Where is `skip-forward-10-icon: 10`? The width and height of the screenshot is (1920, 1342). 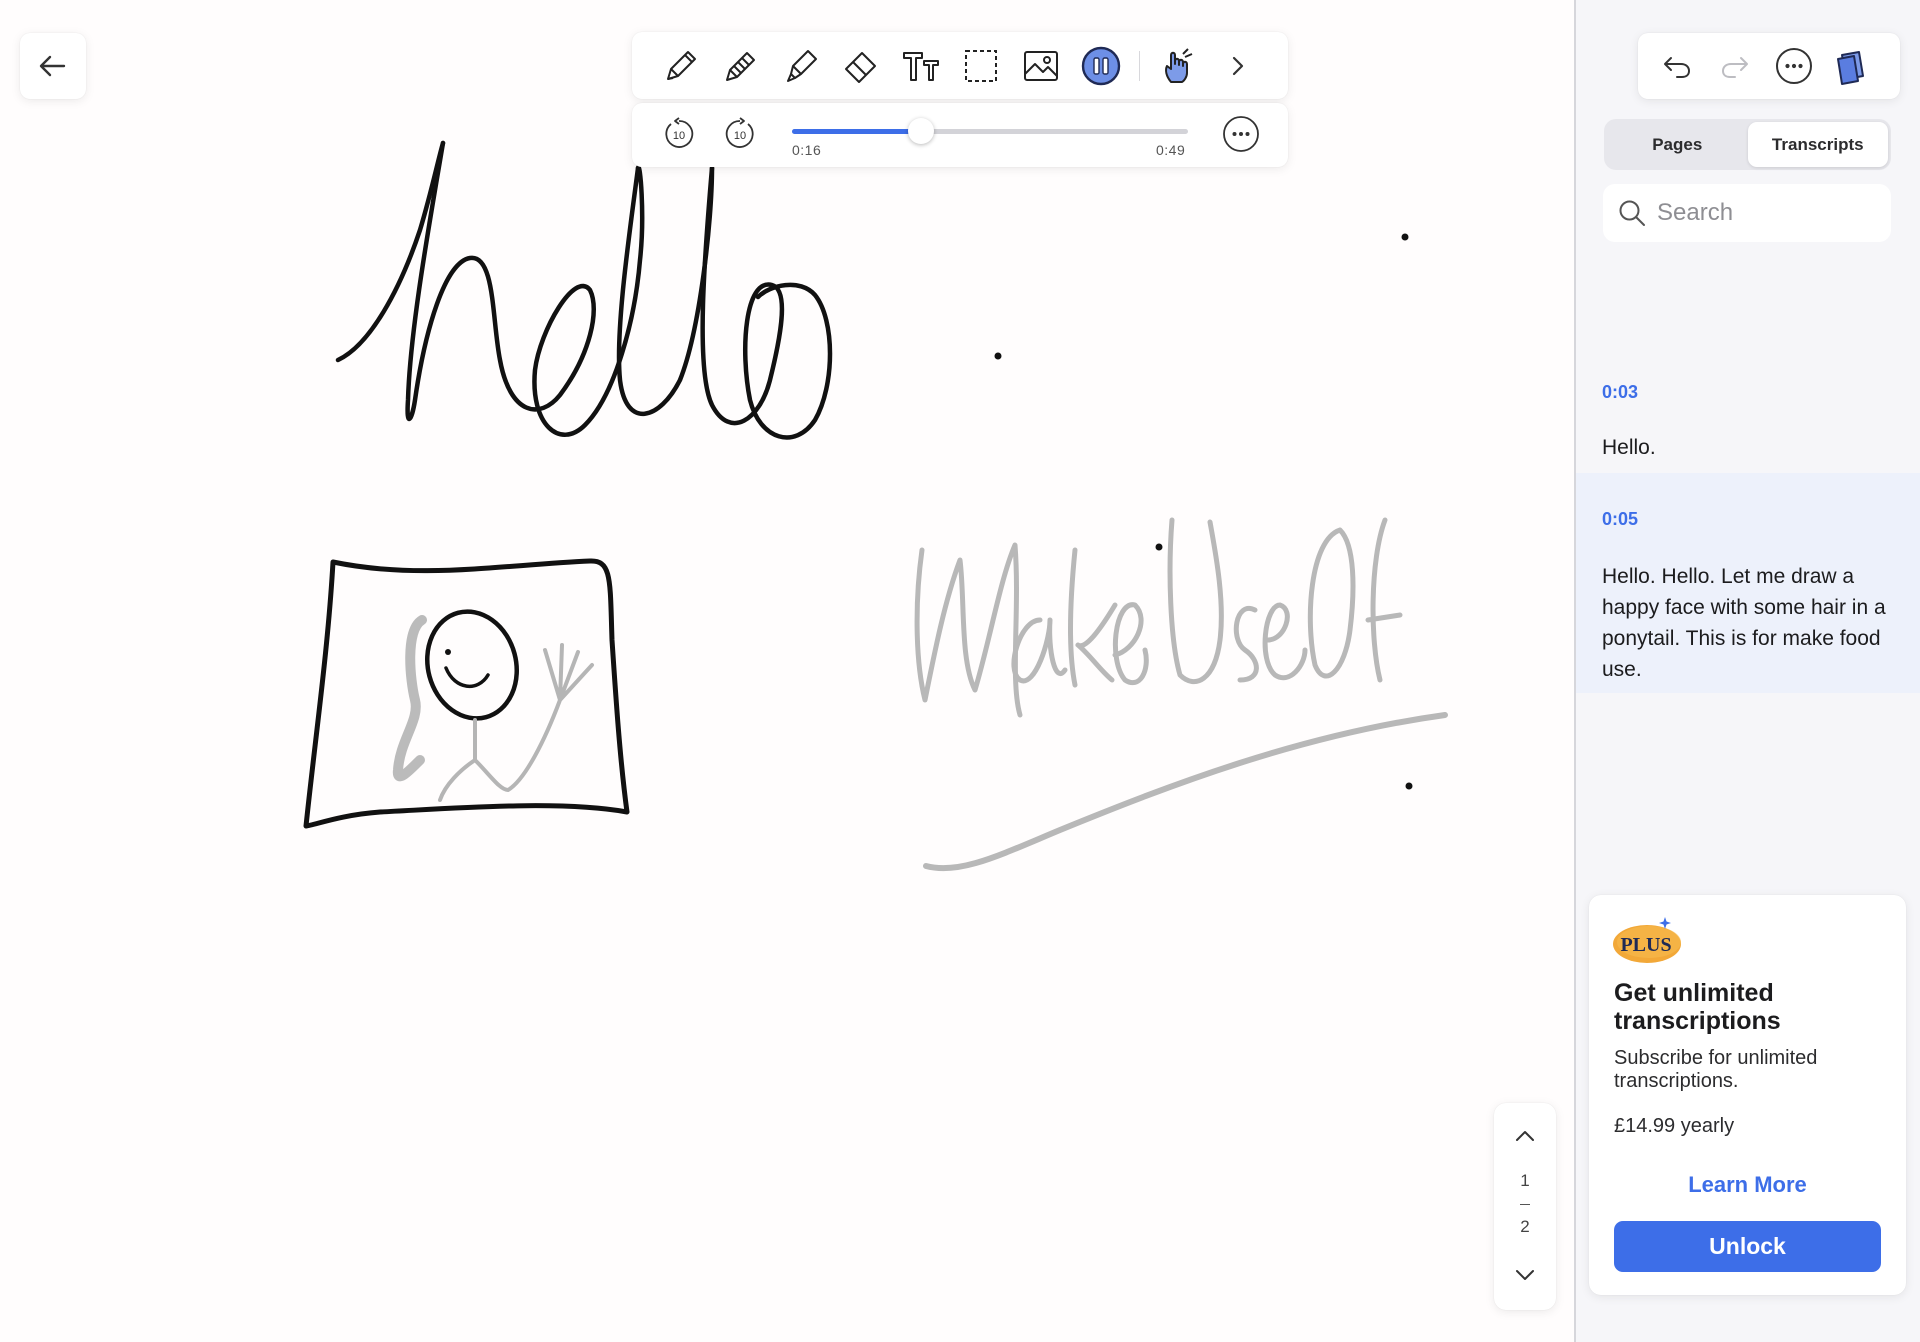 skip-forward-10-icon: 10 is located at coordinates (739, 132).